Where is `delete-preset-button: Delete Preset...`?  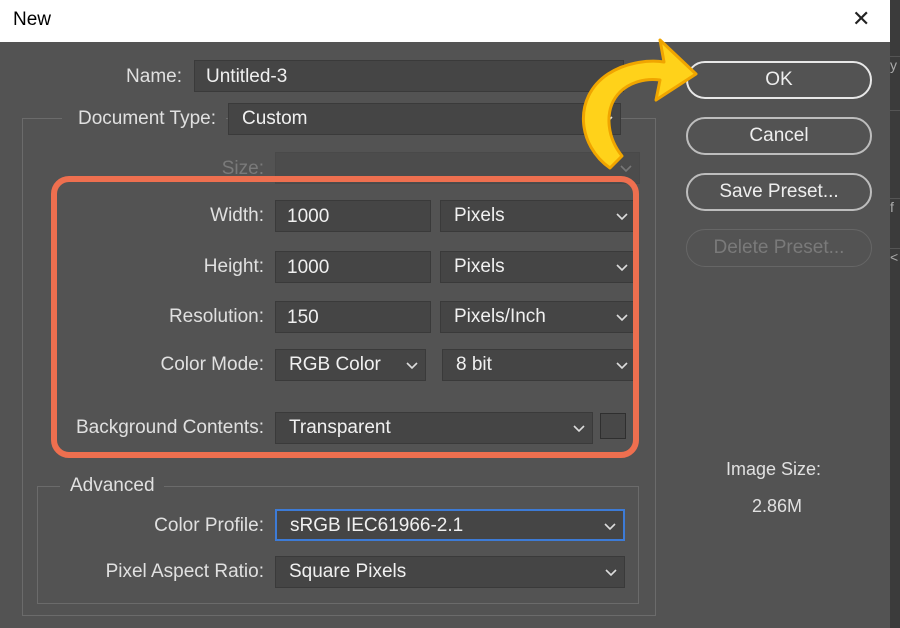
delete-preset-button: Delete Preset... is located at coordinates (779, 248).